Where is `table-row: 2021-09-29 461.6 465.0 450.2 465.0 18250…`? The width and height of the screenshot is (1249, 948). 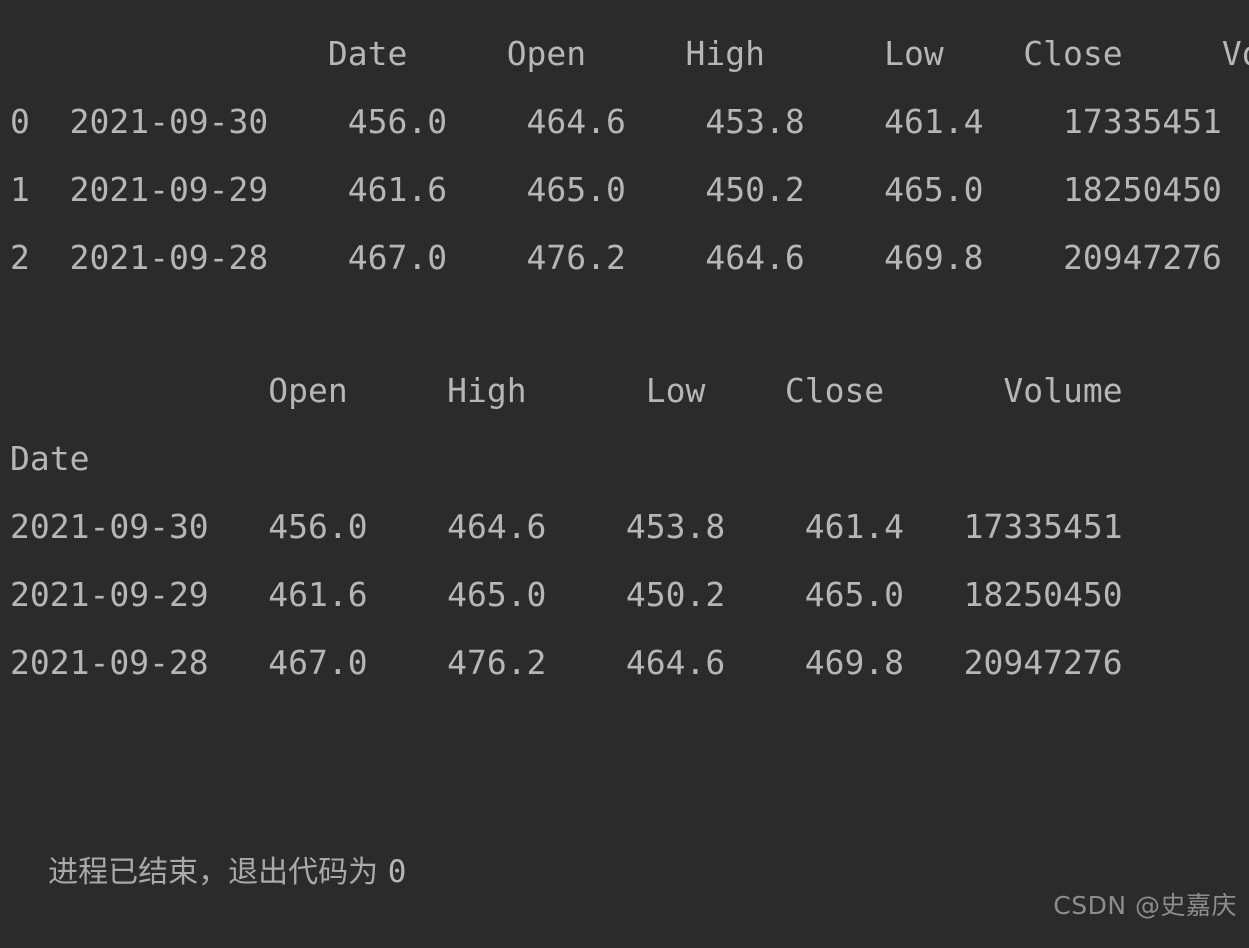 table-row: 2021-09-29 461.6 465.0 450.2 465.0 18250… is located at coordinates (566, 594).